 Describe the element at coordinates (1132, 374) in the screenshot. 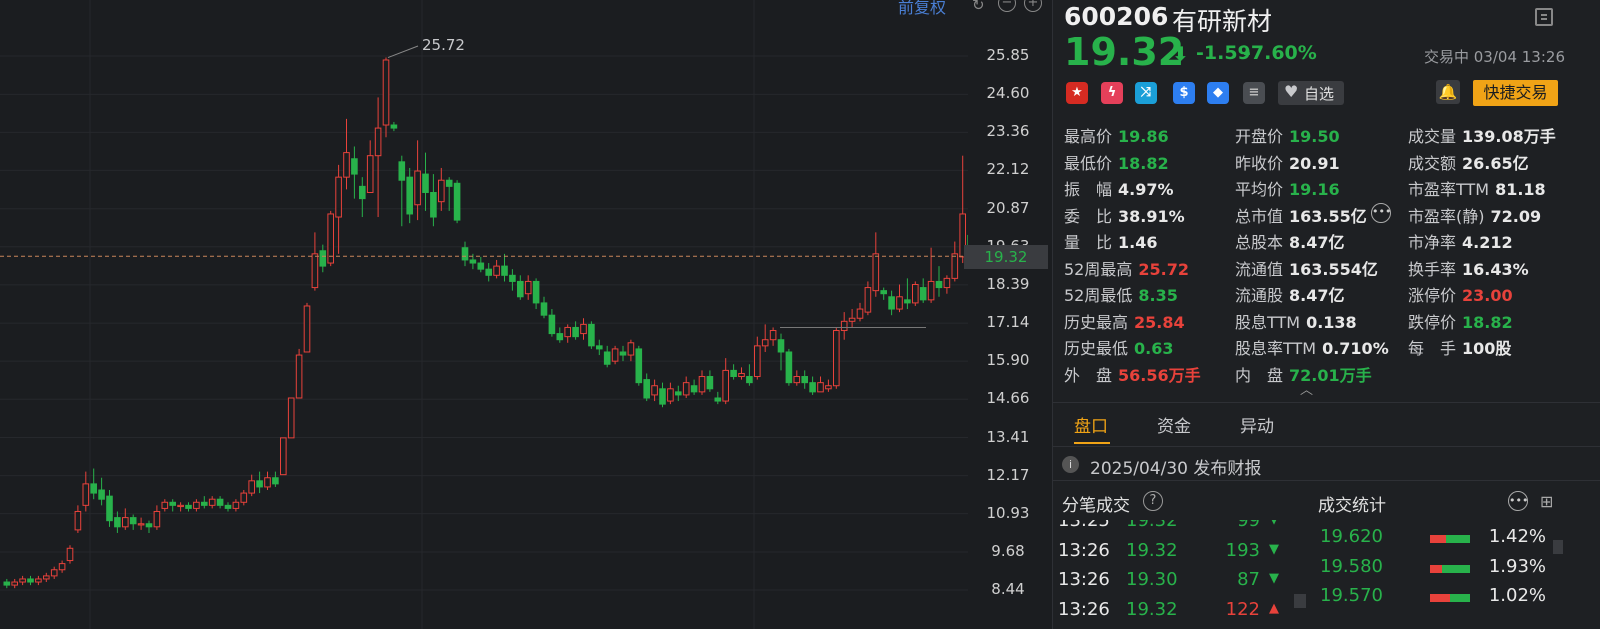

I see `stat-item: 外 盘 56.56万手` at that location.